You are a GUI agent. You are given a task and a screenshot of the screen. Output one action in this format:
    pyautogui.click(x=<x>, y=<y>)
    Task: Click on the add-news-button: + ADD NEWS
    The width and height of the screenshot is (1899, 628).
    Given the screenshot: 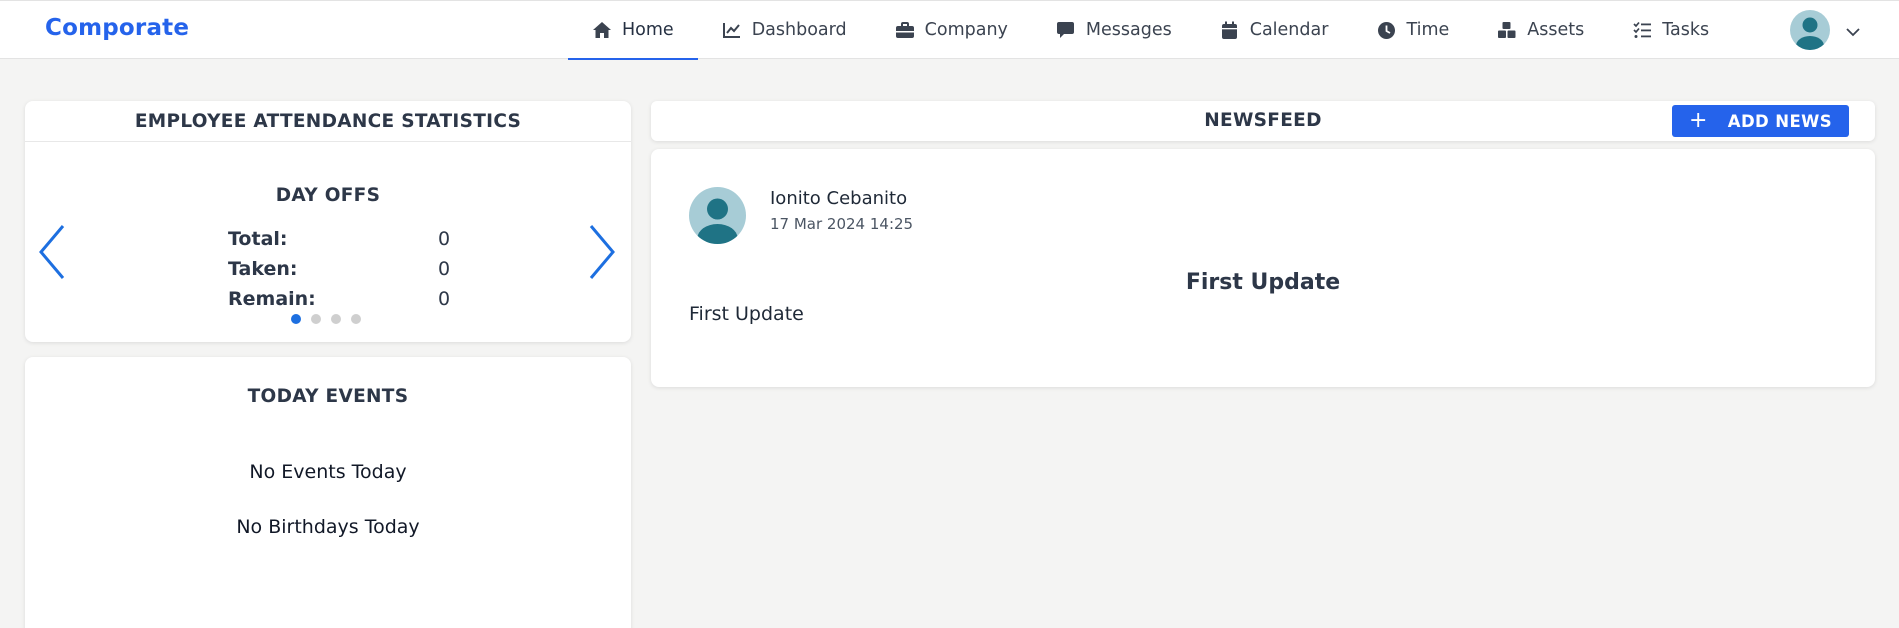 What is the action you would take?
    pyautogui.click(x=1760, y=121)
    